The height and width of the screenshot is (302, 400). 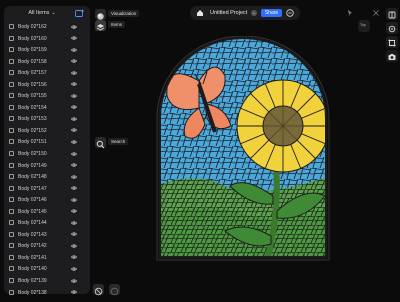 I want to click on target-icon, so click(x=392, y=29).